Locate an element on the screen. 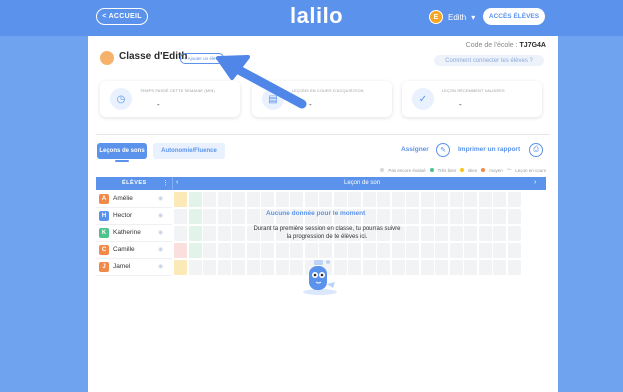 Image resolution: width=623 pixels, height=392 pixels. annotation-arrow is located at coordinates (261, 82).